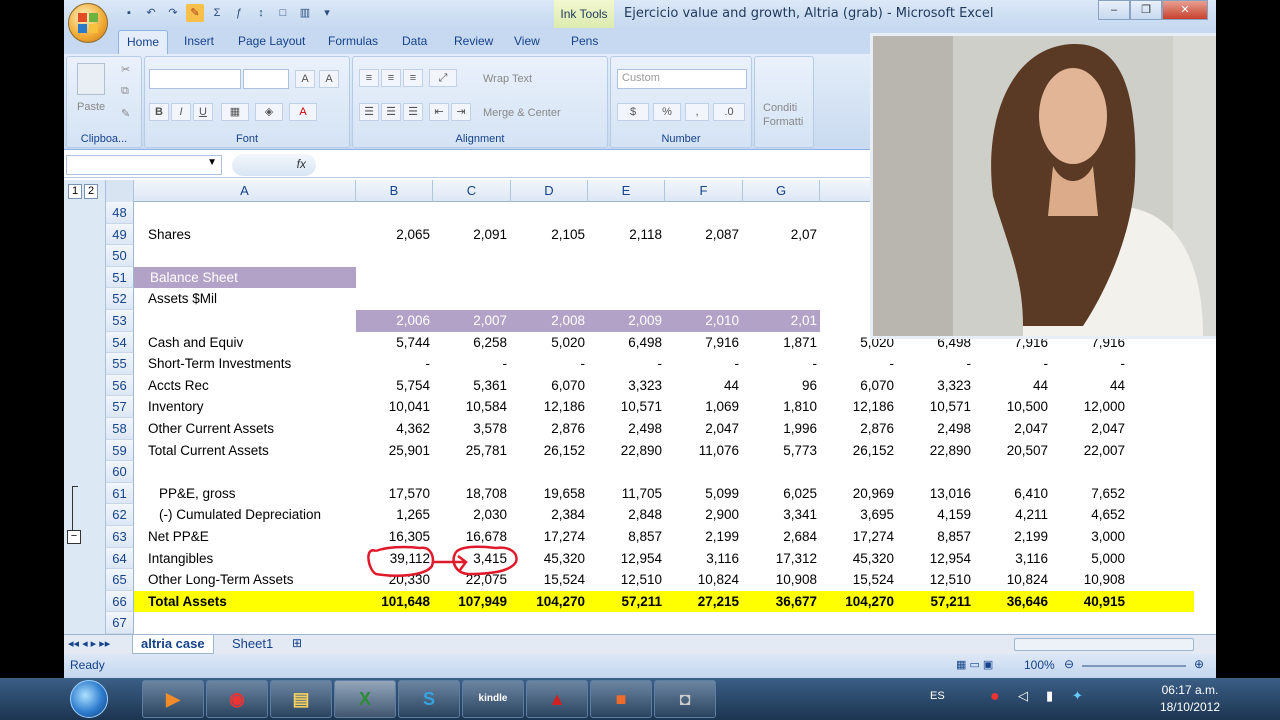 The image size is (1280, 720). What do you see at coordinates (470, 429) in the screenshot?
I see `table-cell: 3,578` at bounding box center [470, 429].